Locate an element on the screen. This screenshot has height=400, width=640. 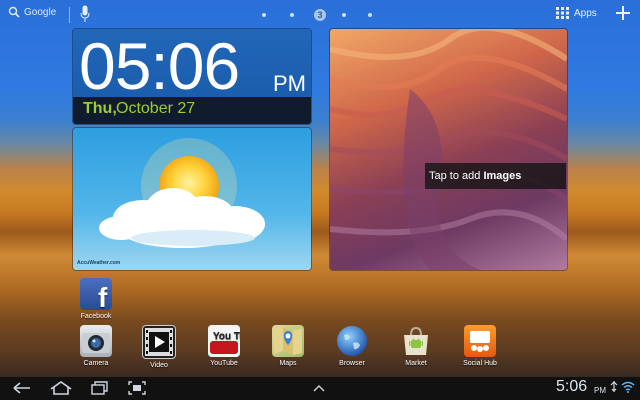
status-ampm: PM is located at coordinates (600, 390).